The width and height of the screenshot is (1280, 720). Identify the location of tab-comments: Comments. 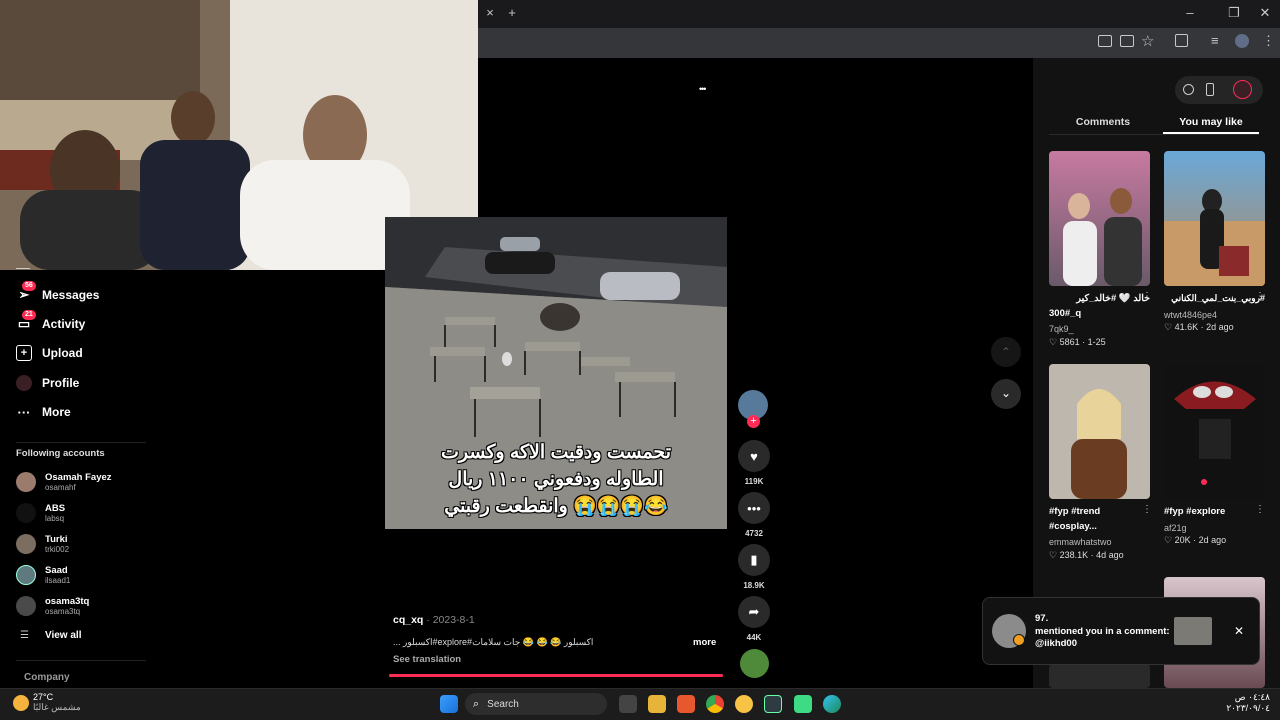
(1103, 122).